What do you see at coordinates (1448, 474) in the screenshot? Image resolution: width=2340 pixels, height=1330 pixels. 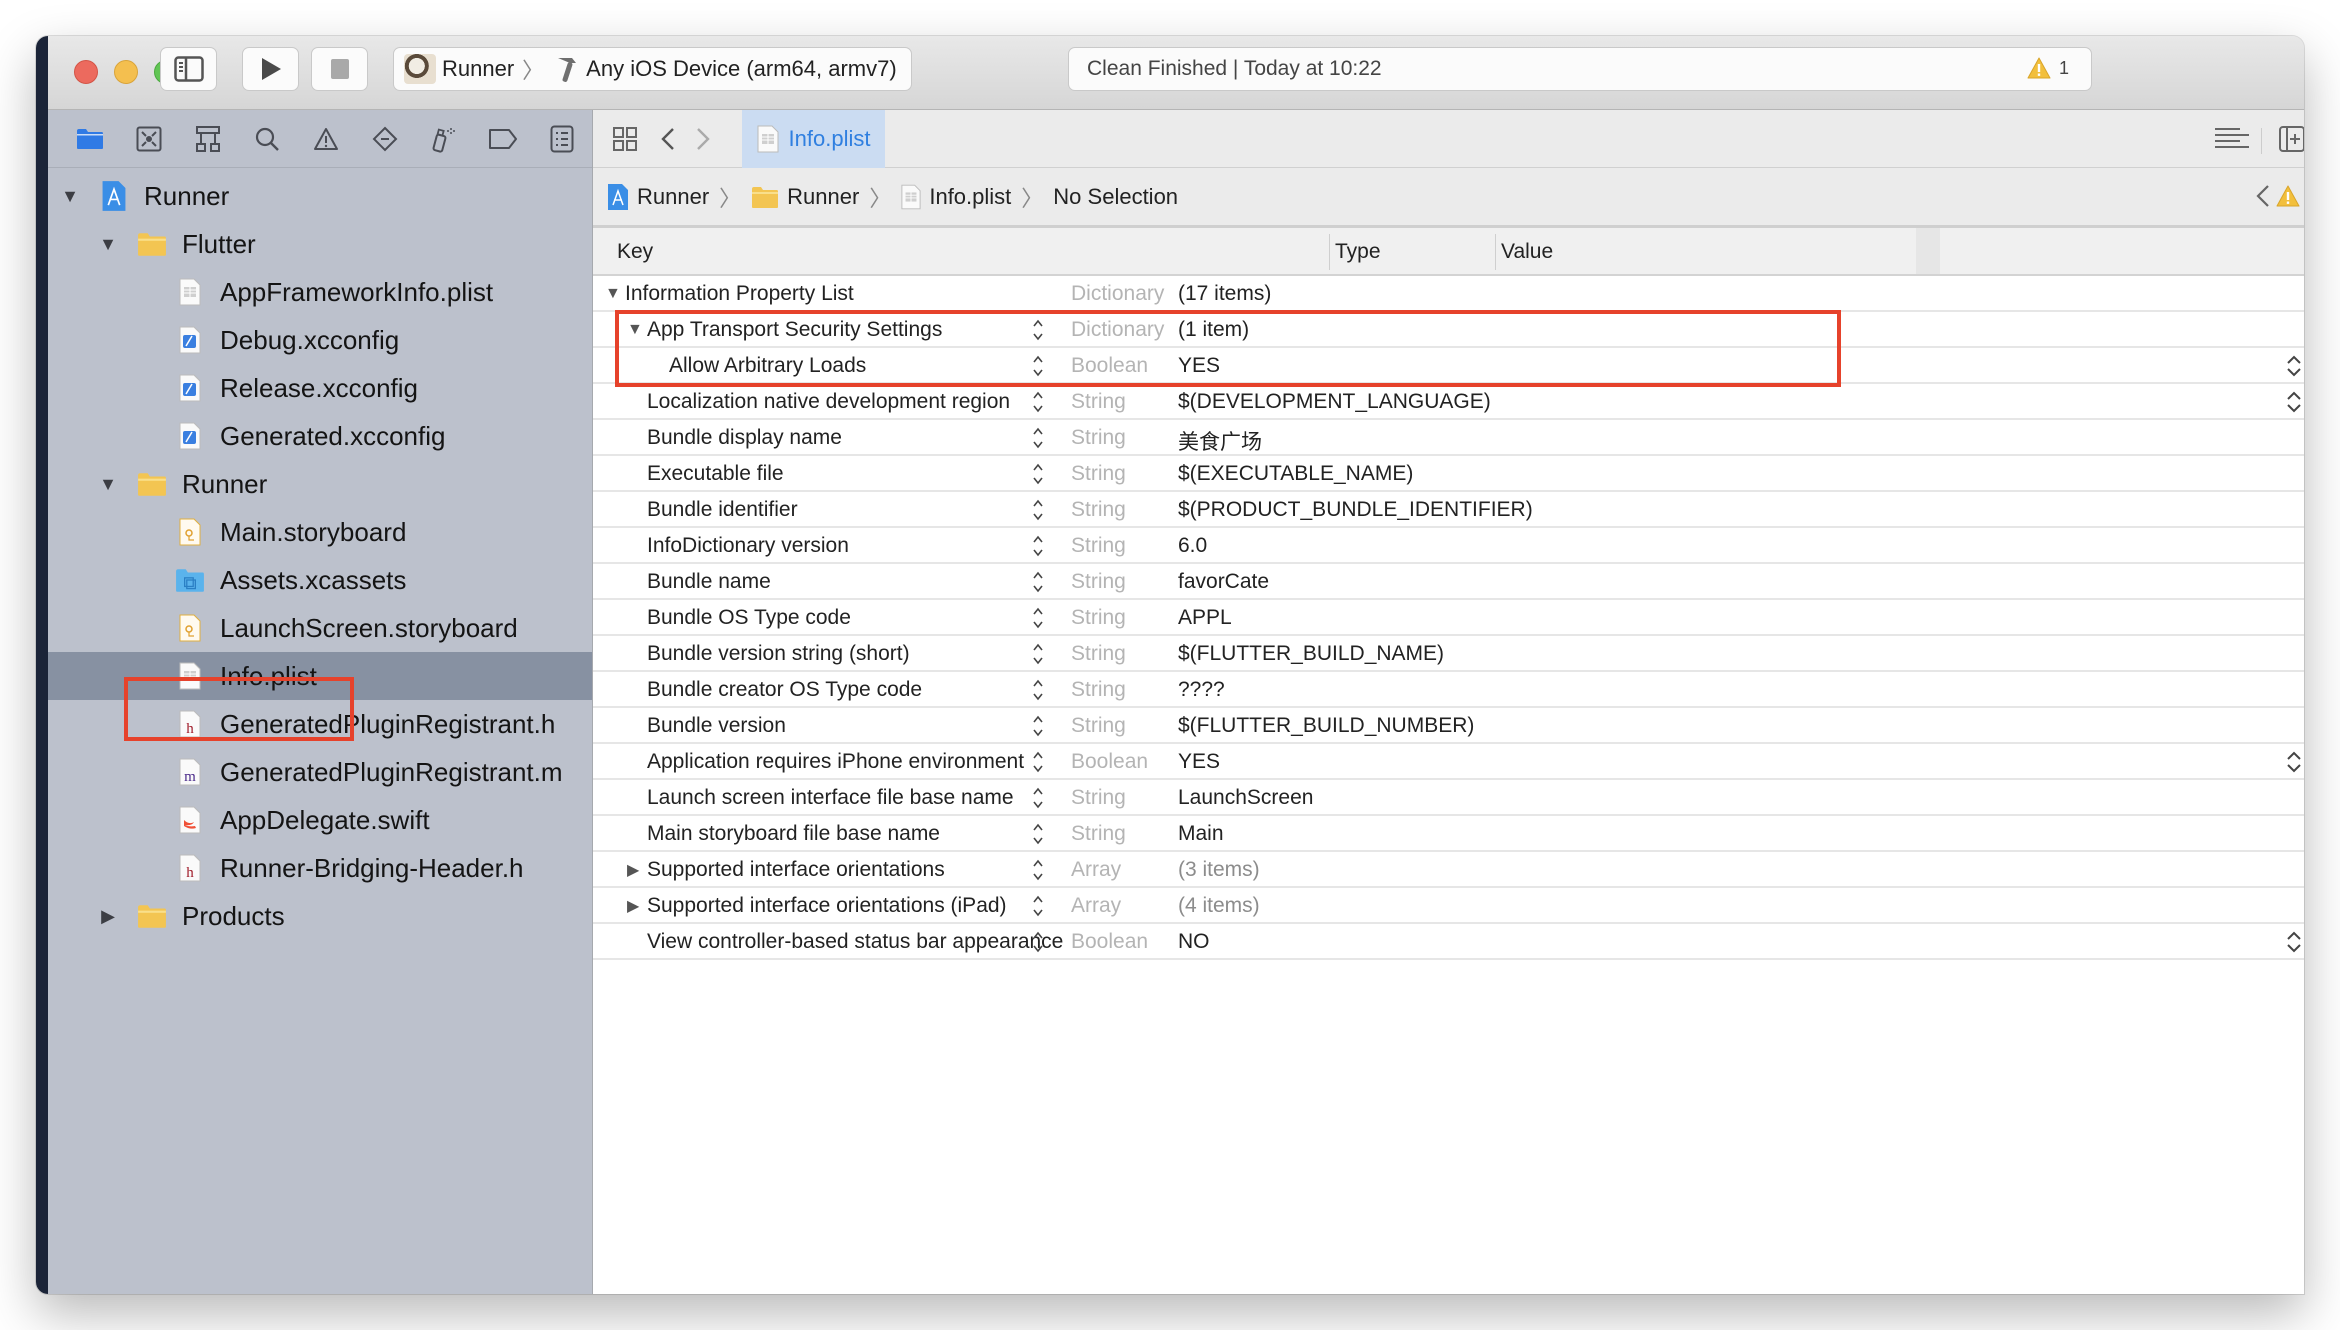 I see `plist-row: Executable file String $(EXECUTABLE_NAME)` at bounding box center [1448, 474].